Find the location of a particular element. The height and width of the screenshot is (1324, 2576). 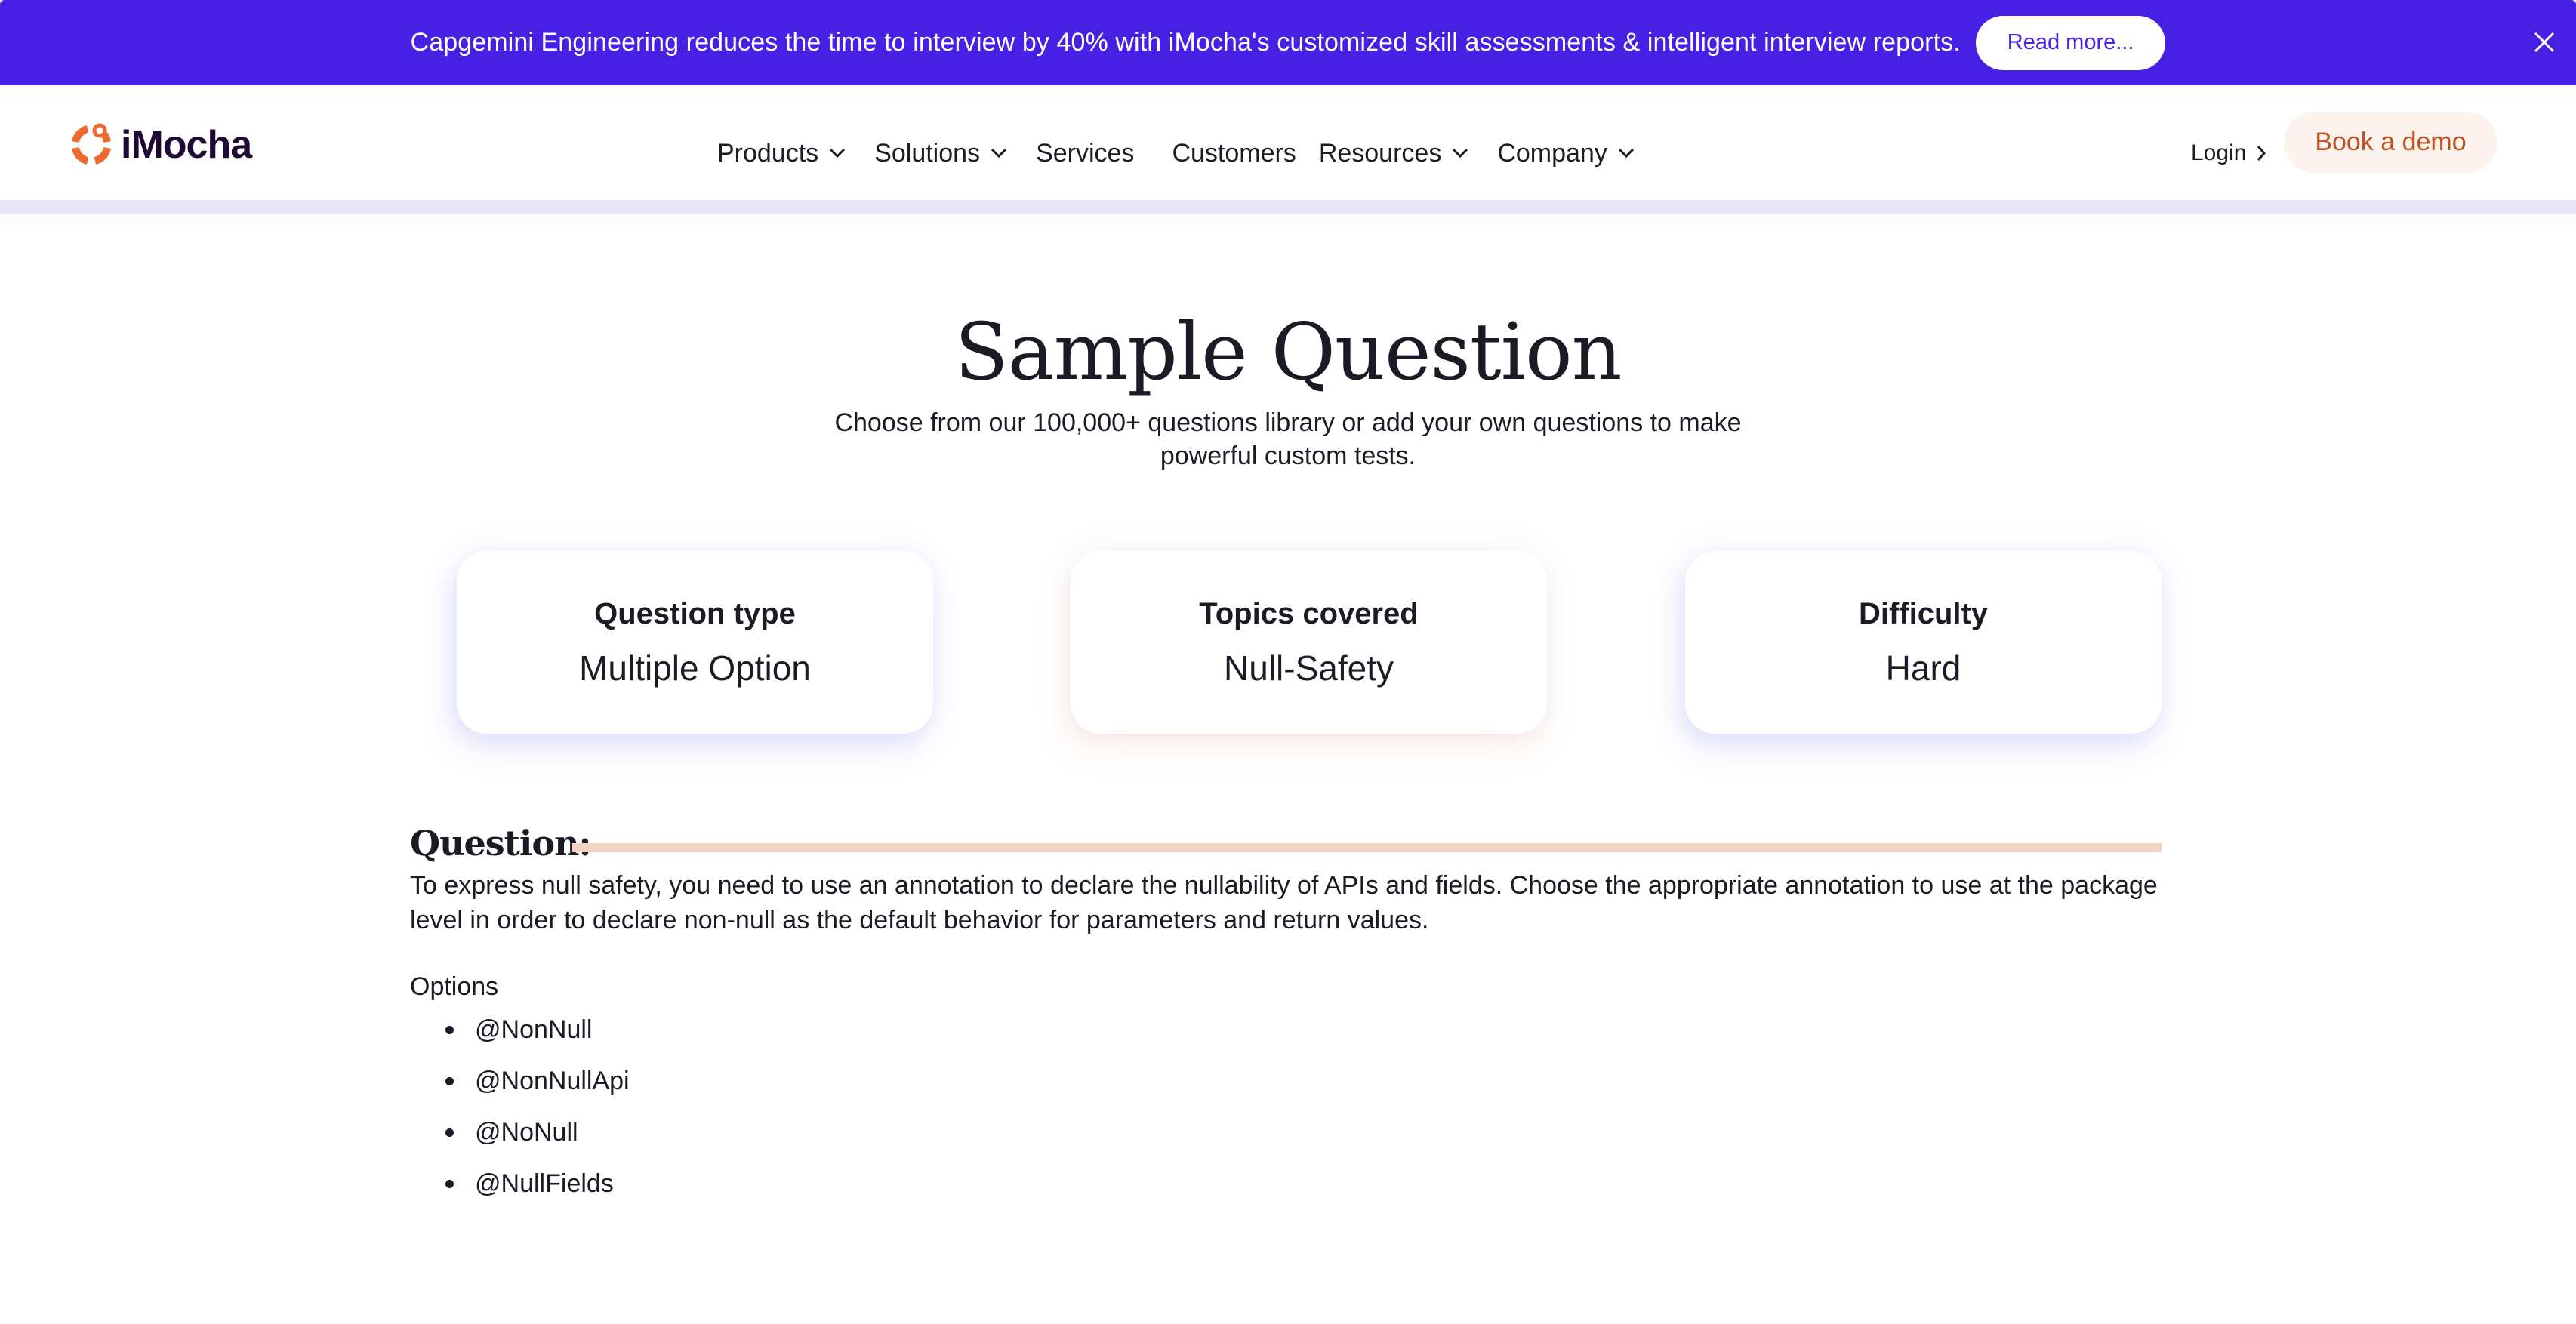

option-item: @NoNull is located at coordinates (537, 1132).